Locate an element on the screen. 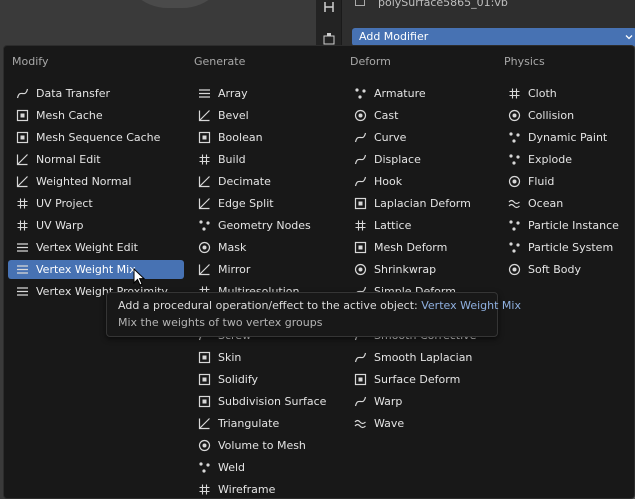 The height and width of the screenshot is (499, 635). menu-item-label: Normal Edit is located at coordinates (68, 159).